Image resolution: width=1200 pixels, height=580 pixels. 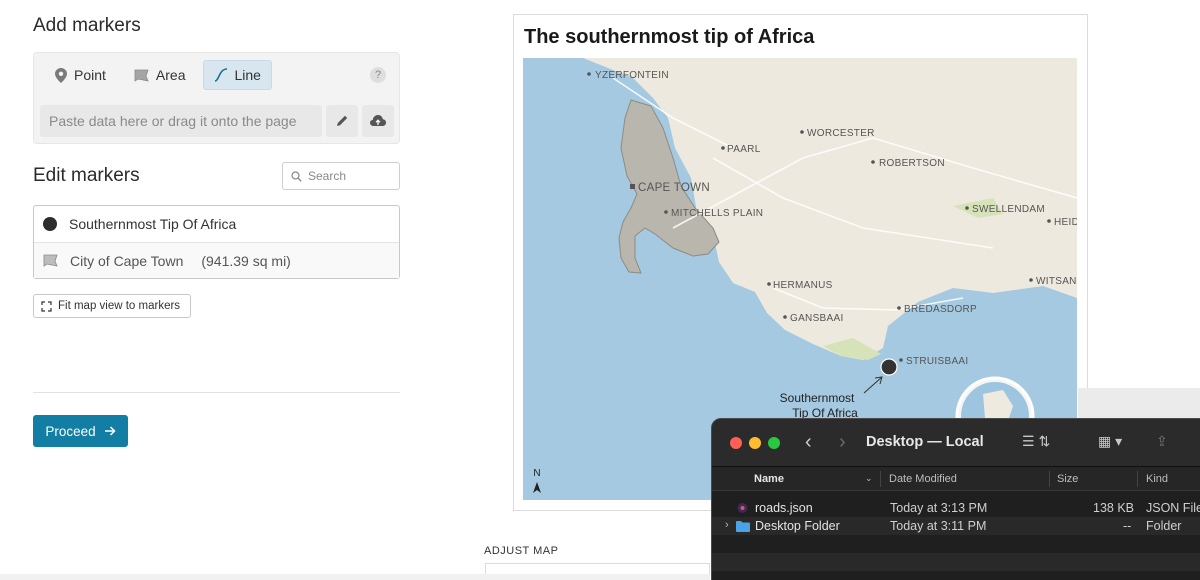 I want to click on file-kind: JSON File, so click(x=1173, y=508).